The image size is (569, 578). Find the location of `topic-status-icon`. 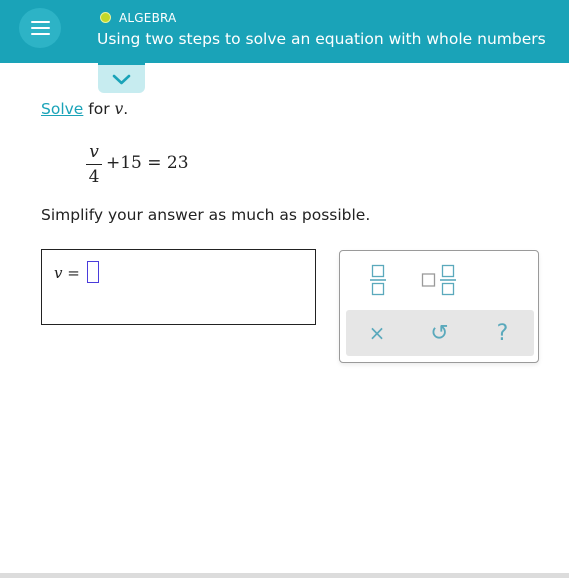

topic-status-icon is located at coordinates (105, 17).